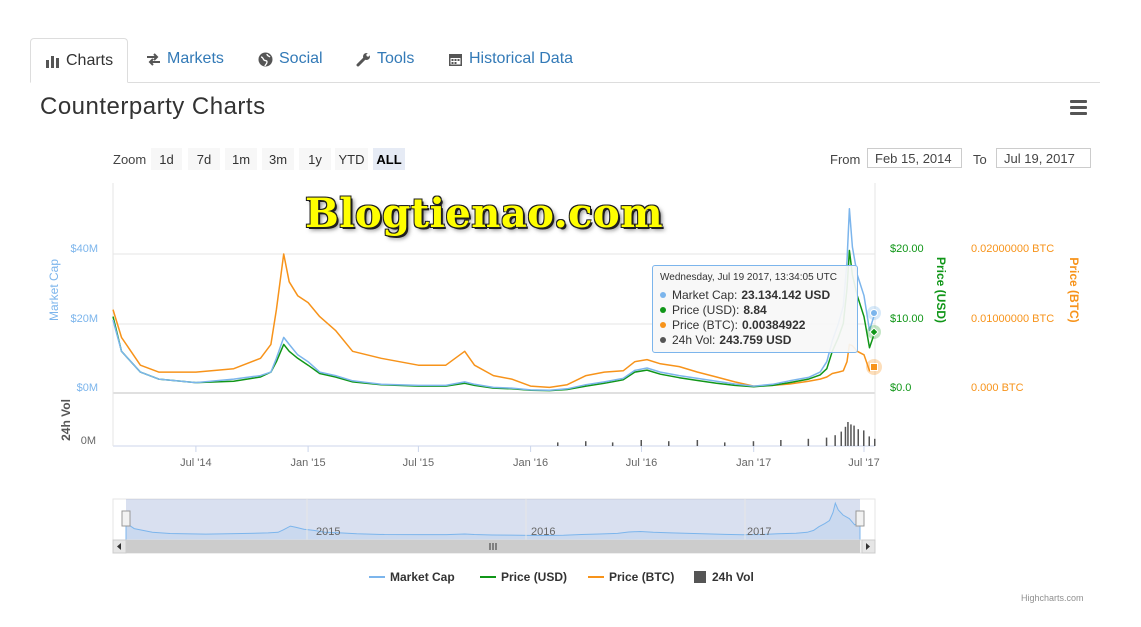 This screenshot has height=627, width=1141. I want to click on market-cap-tick: $0M, so click(87, 388).